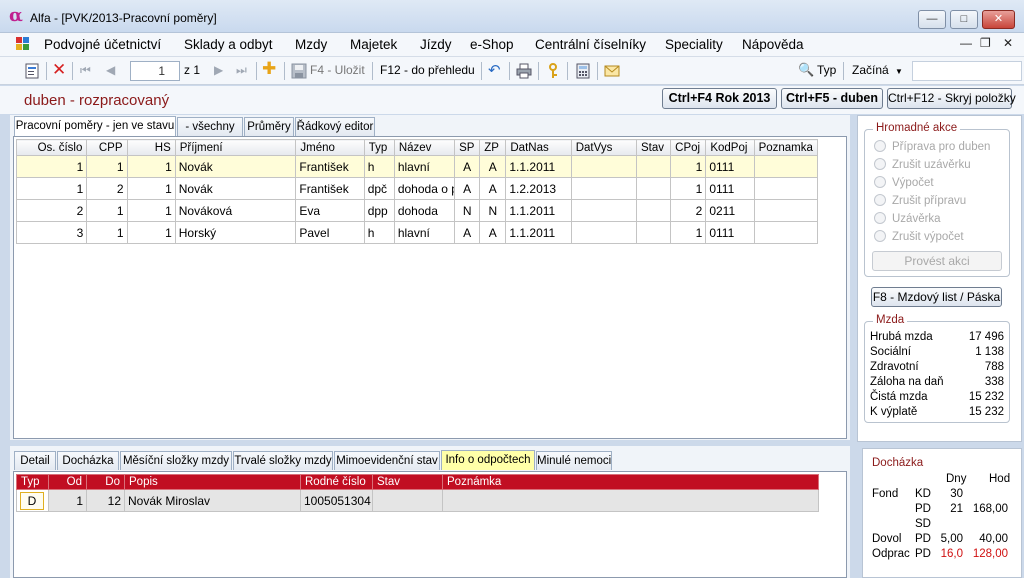 This screenshot has height=578, width=1024. What do you see at coordinates (870, 70) in the screenshot?
I see `filter-mode-select: Začíná` at bounding box center [870, 70].